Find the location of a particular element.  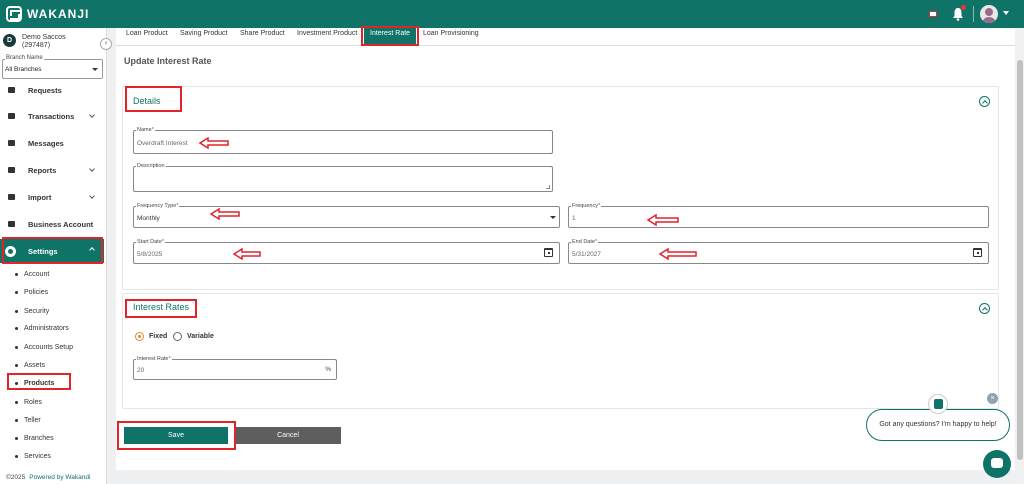

sidebar-item-messages: Messages is located at coordinates (52, 143).